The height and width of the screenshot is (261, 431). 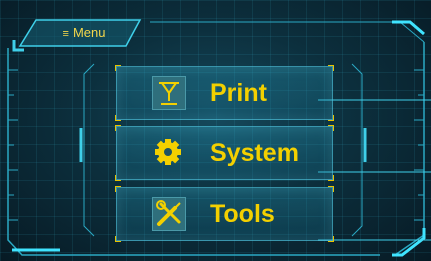 What do you see at coordinates (65, 34) in the screenshot?
I see `hamburger-icon: ≡` at bounding box center [65, 34].